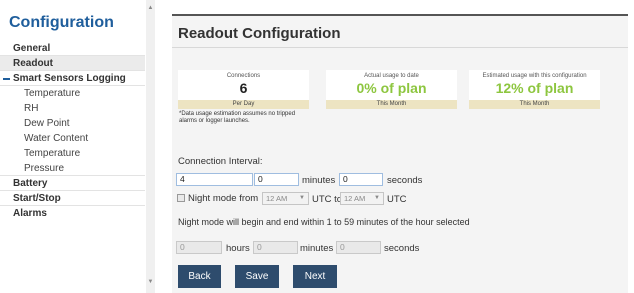  What do you see at coordinates (199, 276) in the screenshot?
I see `back-button: Back` at bounding box center [199, 276].